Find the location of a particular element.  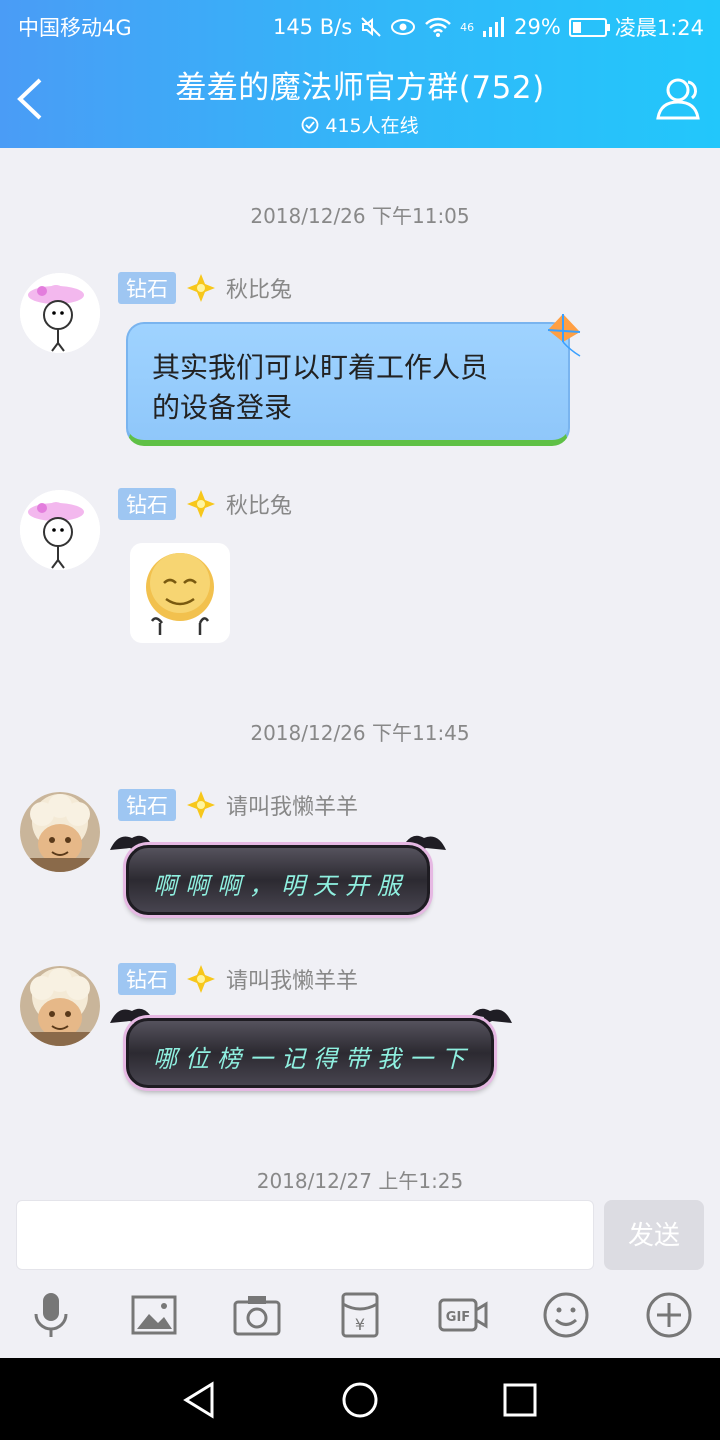

image-icon is located at coordinates (154, 1315).